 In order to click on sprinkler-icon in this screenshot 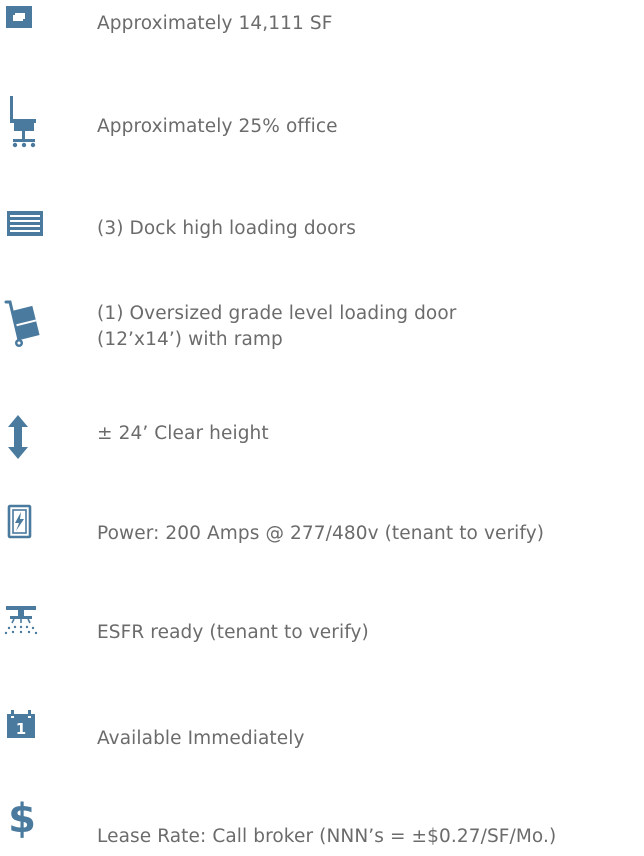, I will do `click(25, 629)`.